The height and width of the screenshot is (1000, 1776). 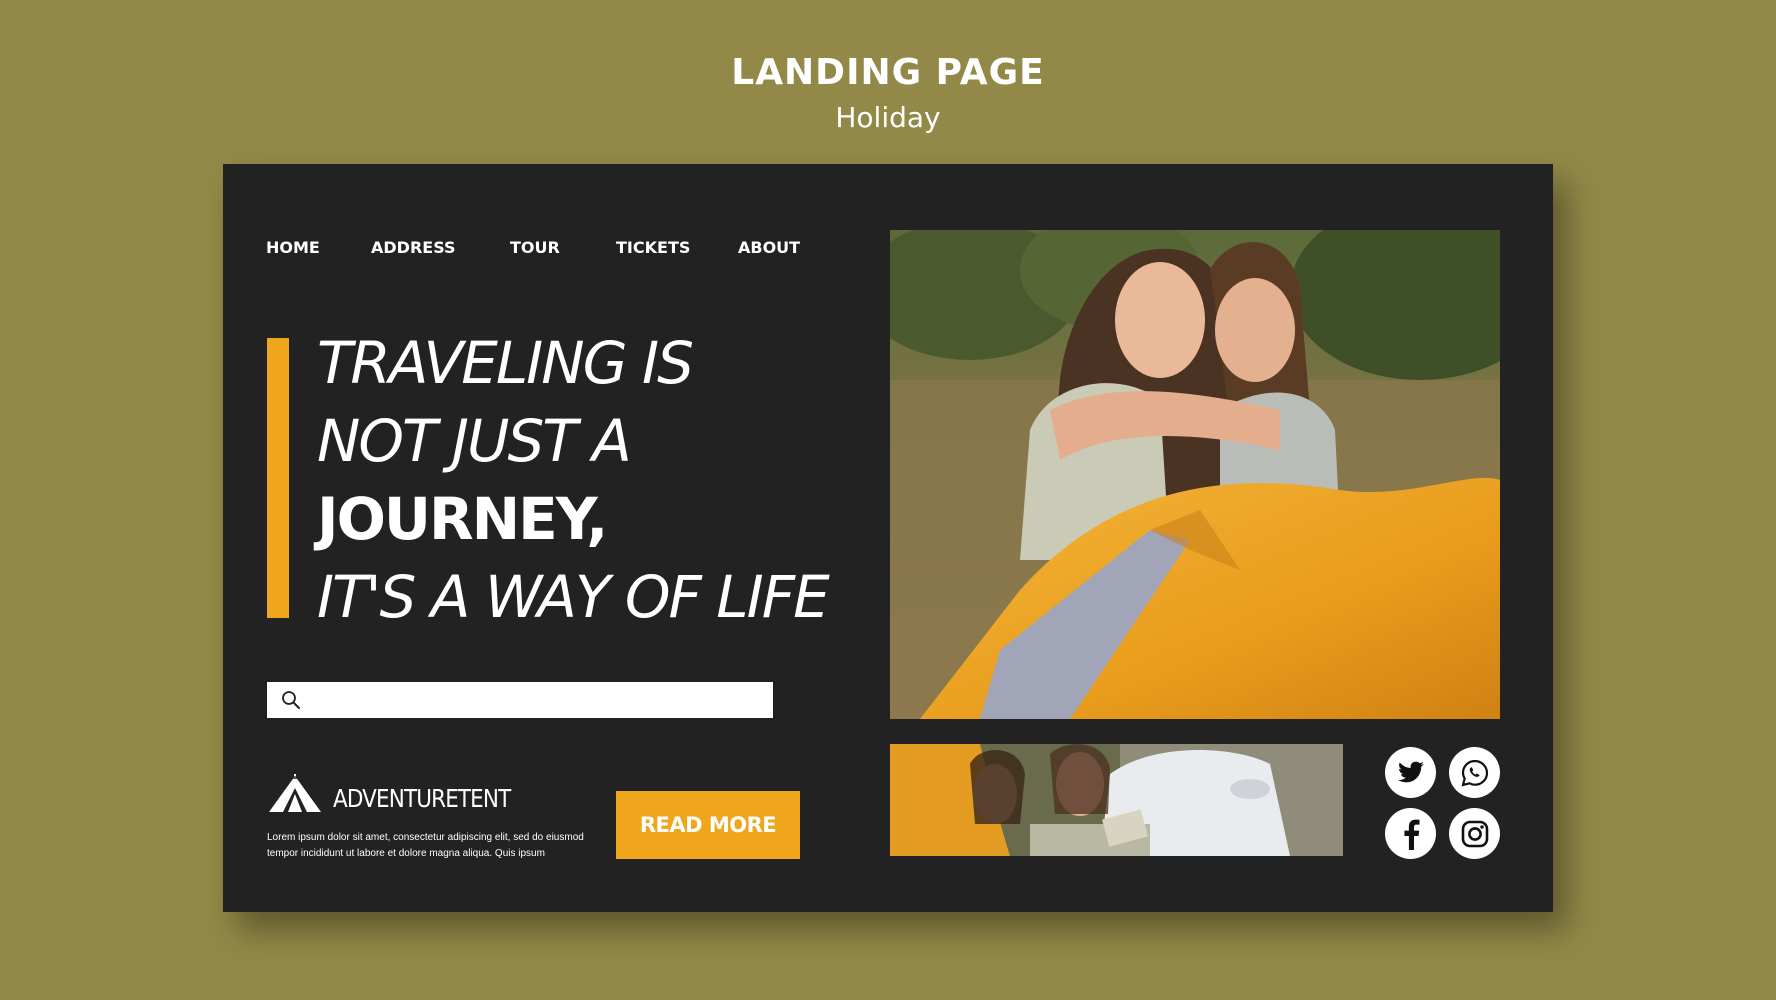 What do you see at coordinates (278, 478) in the screenshot?
I see `accent-bar` at bounding box center [278, 478].